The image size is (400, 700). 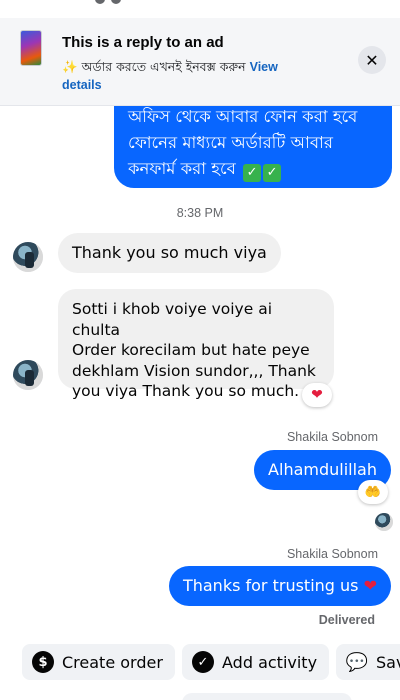 I want to click on create-order-label: Create order, so click(x=112, y=662).